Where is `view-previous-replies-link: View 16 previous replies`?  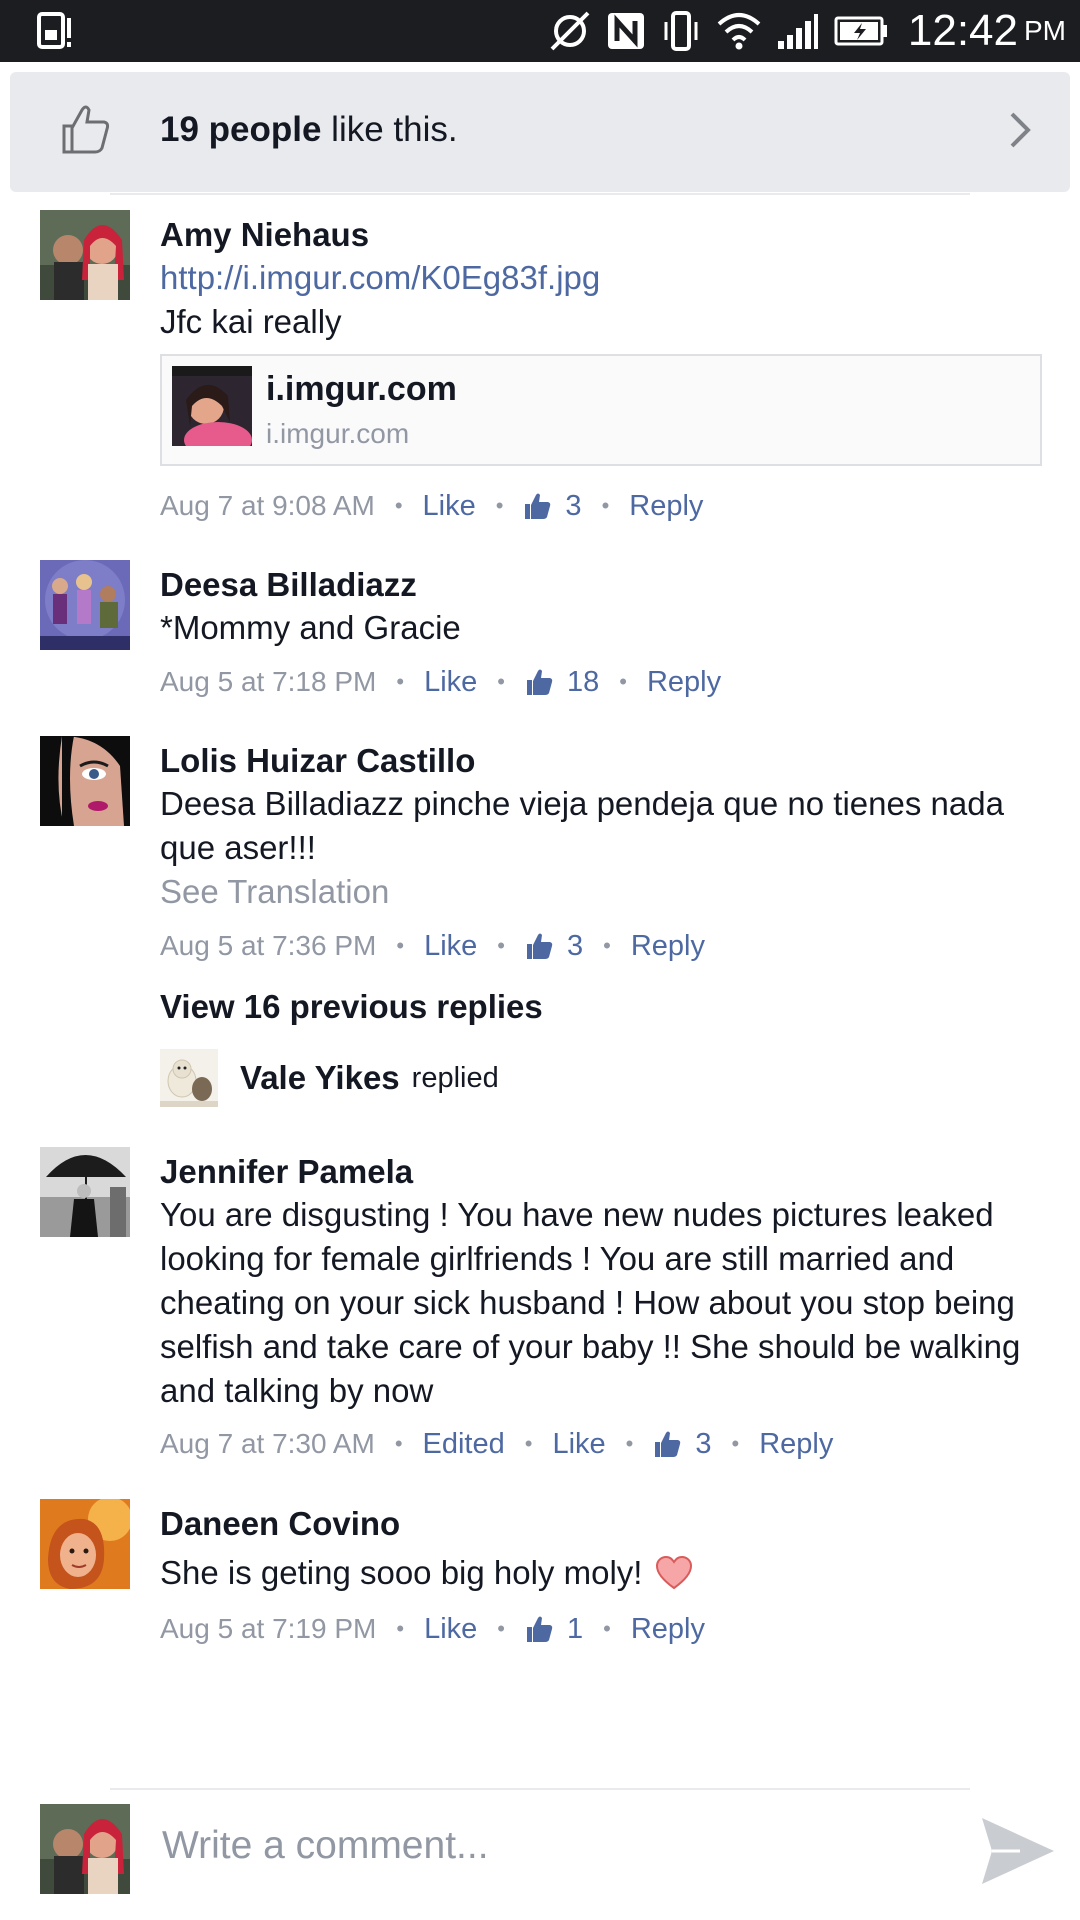 view-previous-replies-link: View 16 previous replies is located at coordinates (351, 1007).